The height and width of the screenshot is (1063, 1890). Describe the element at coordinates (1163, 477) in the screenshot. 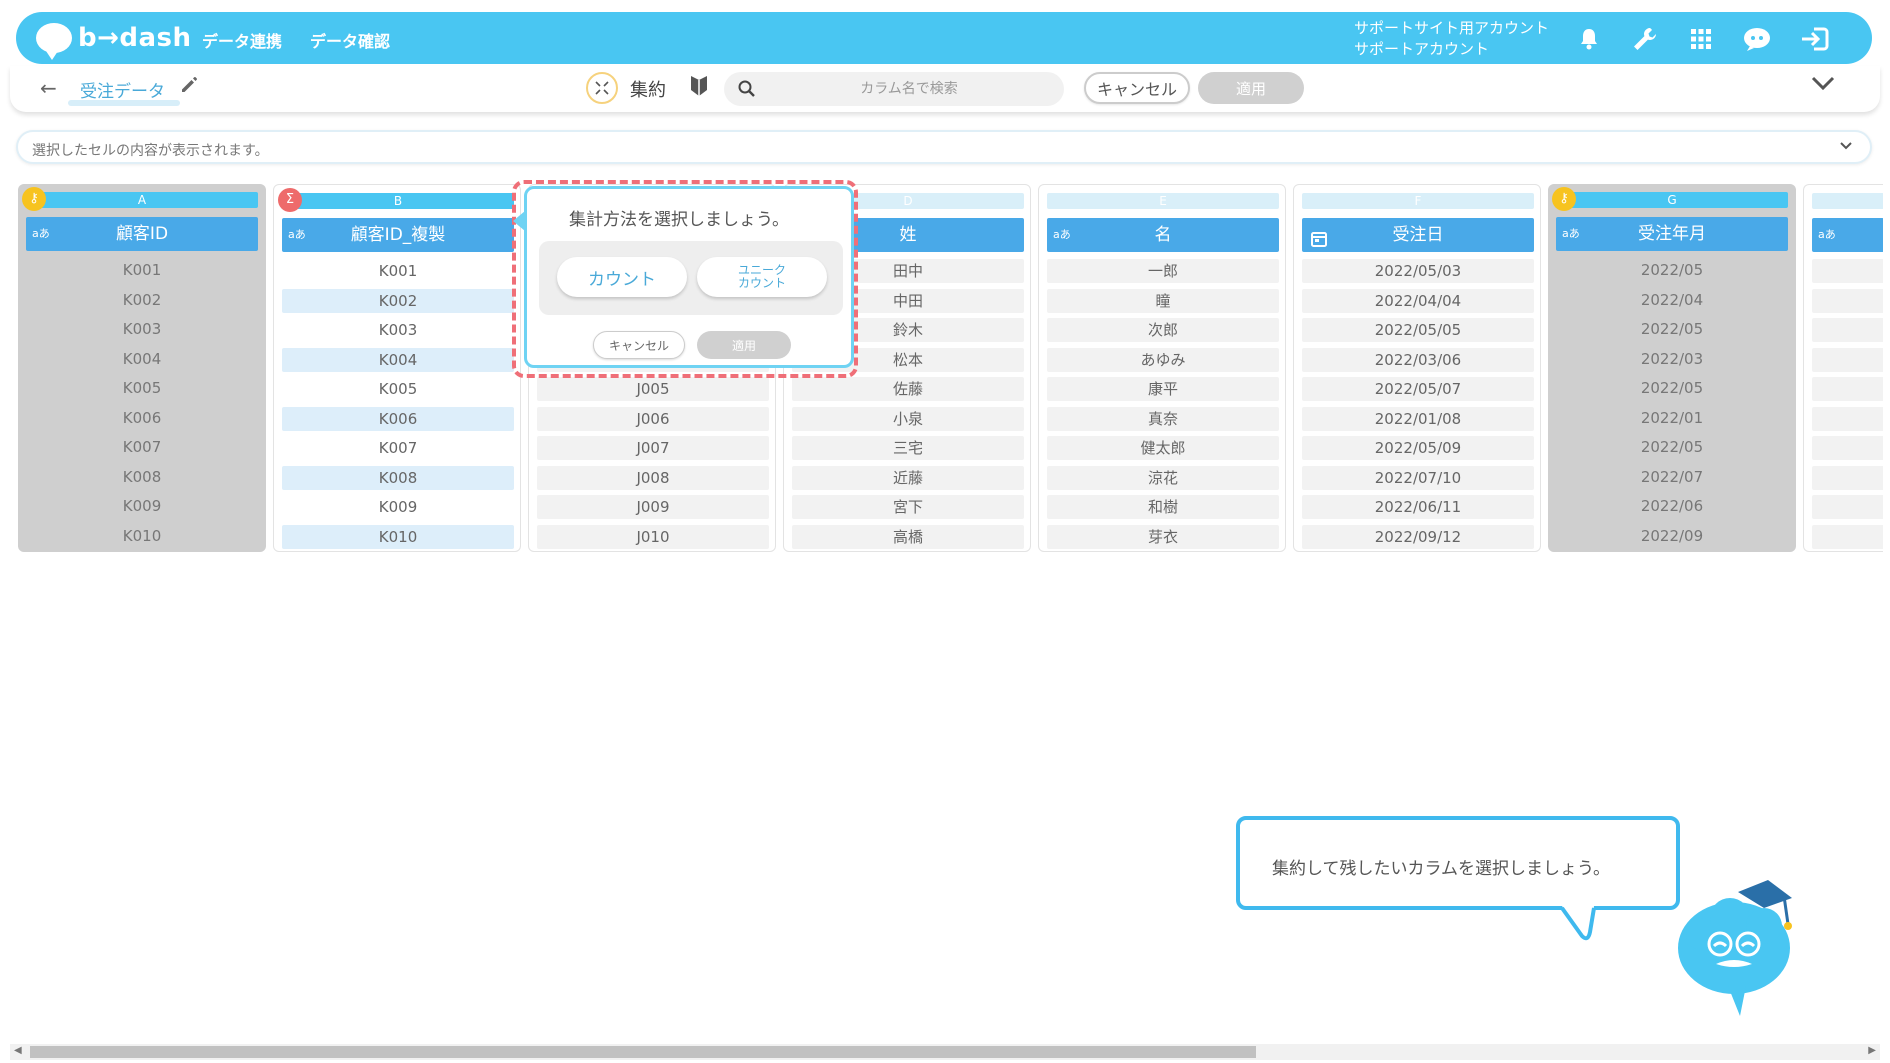

I see `table-cell: 涼花` at that location.